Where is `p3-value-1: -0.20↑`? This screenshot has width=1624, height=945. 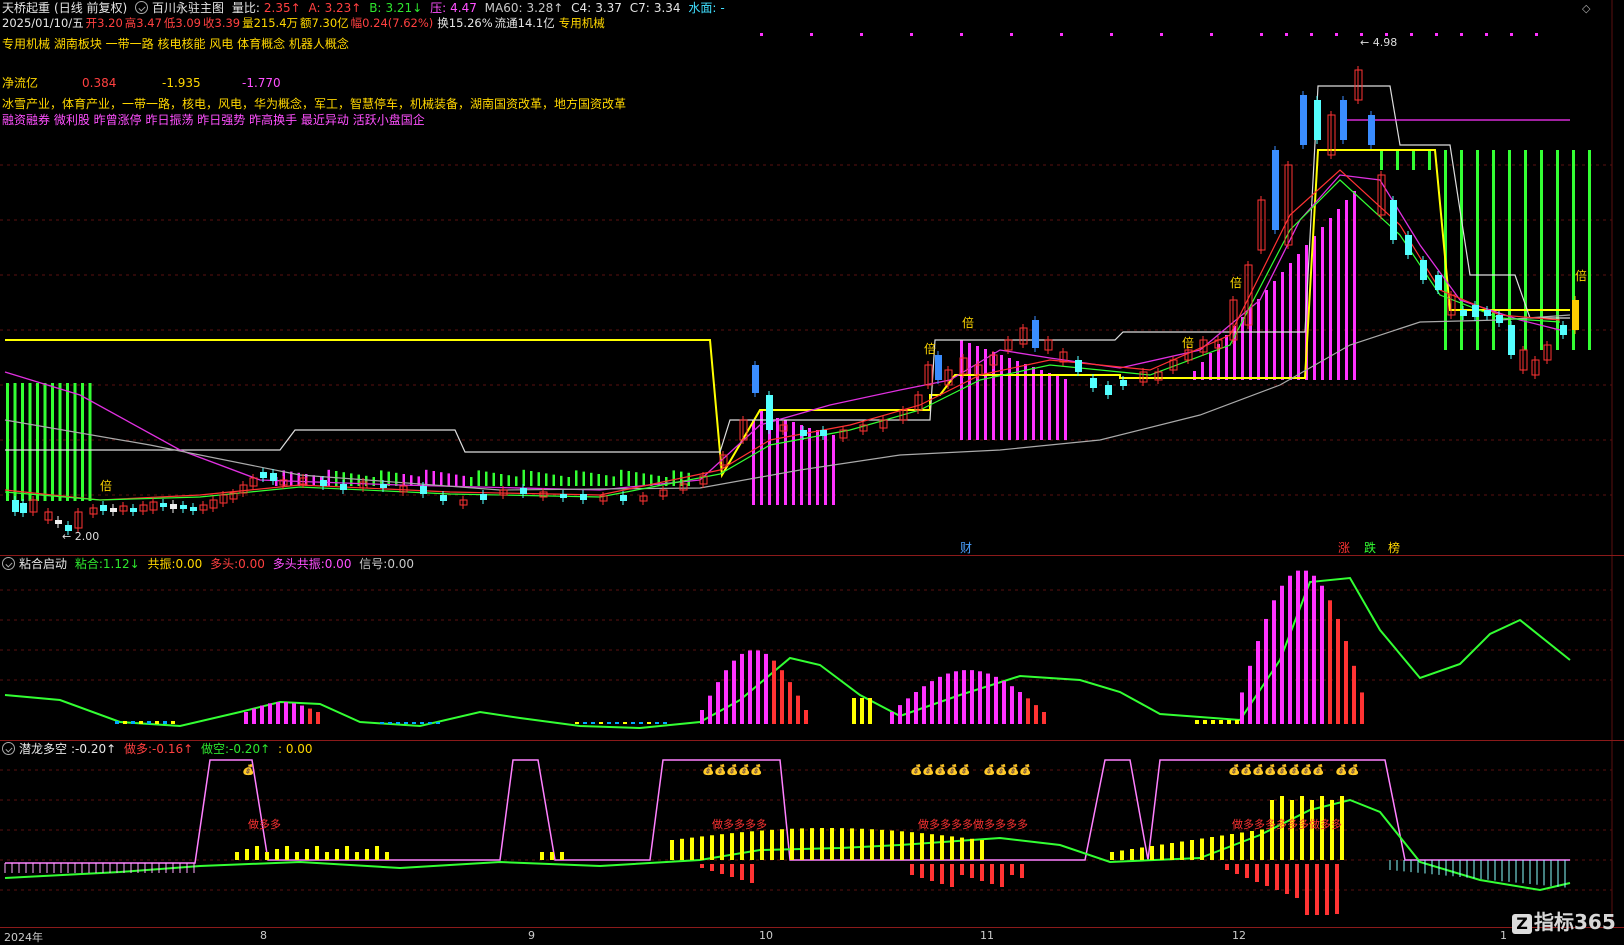
p3-value-1: -0.20↑ is located at coordinates (250, 749).